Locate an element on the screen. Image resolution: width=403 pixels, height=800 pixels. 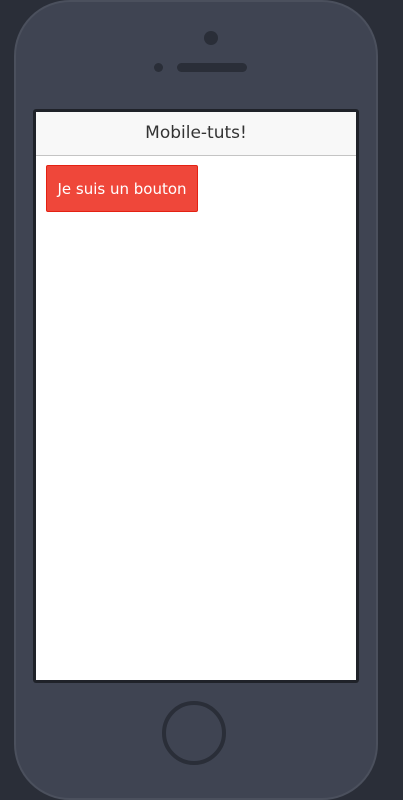
app-header: Mobile-tuts! is located at coordinates (196, 134).